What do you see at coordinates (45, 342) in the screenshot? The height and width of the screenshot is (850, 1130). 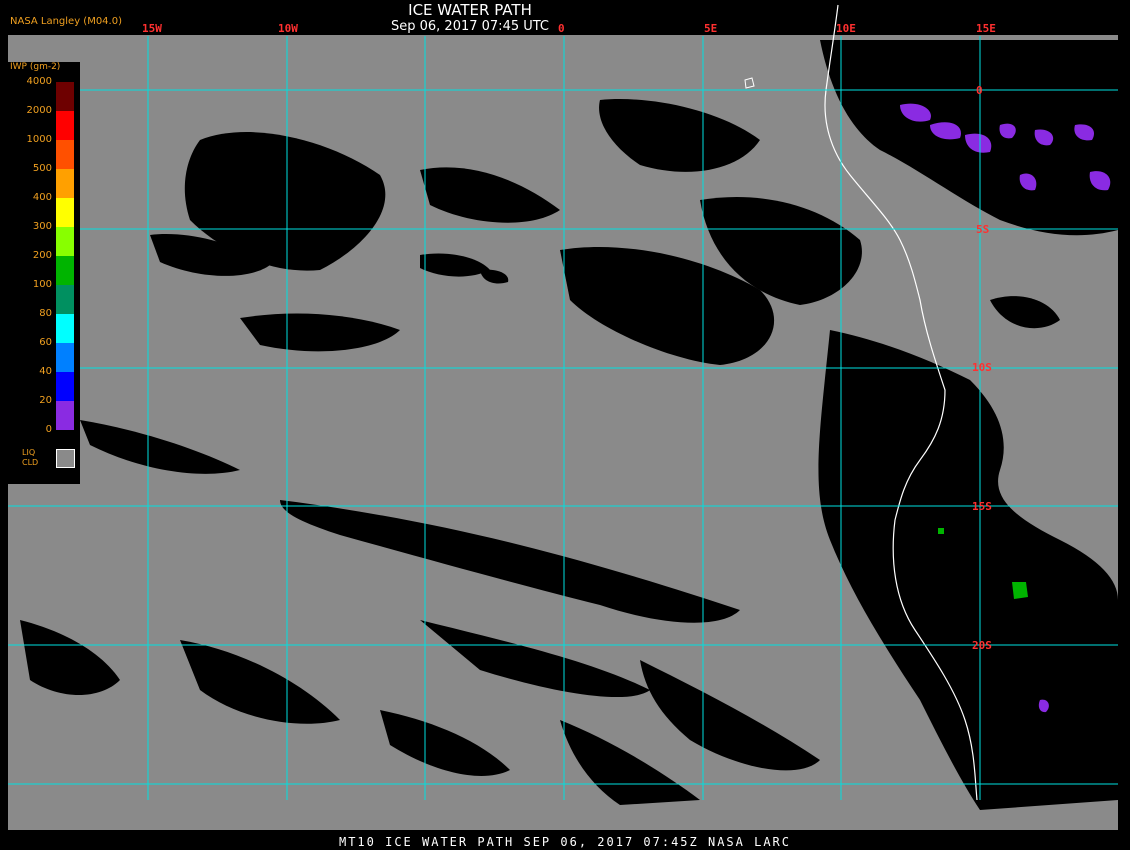 I see `legend-label: 60` at bounding box center [45, 342].